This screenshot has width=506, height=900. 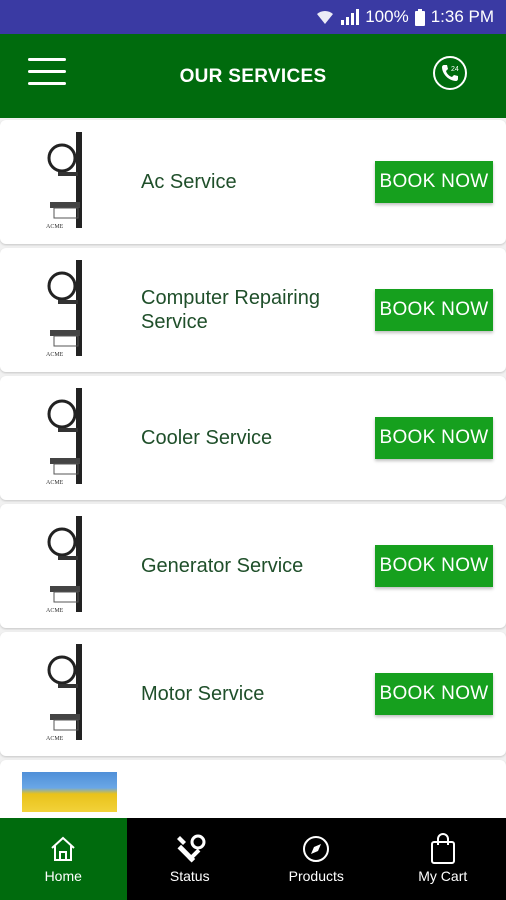 What do you see at coordinates (253, 182) in the screenshot?
I see `list-item: ACME Ac Service BOOK NOW` at bounding box center [253, 182].